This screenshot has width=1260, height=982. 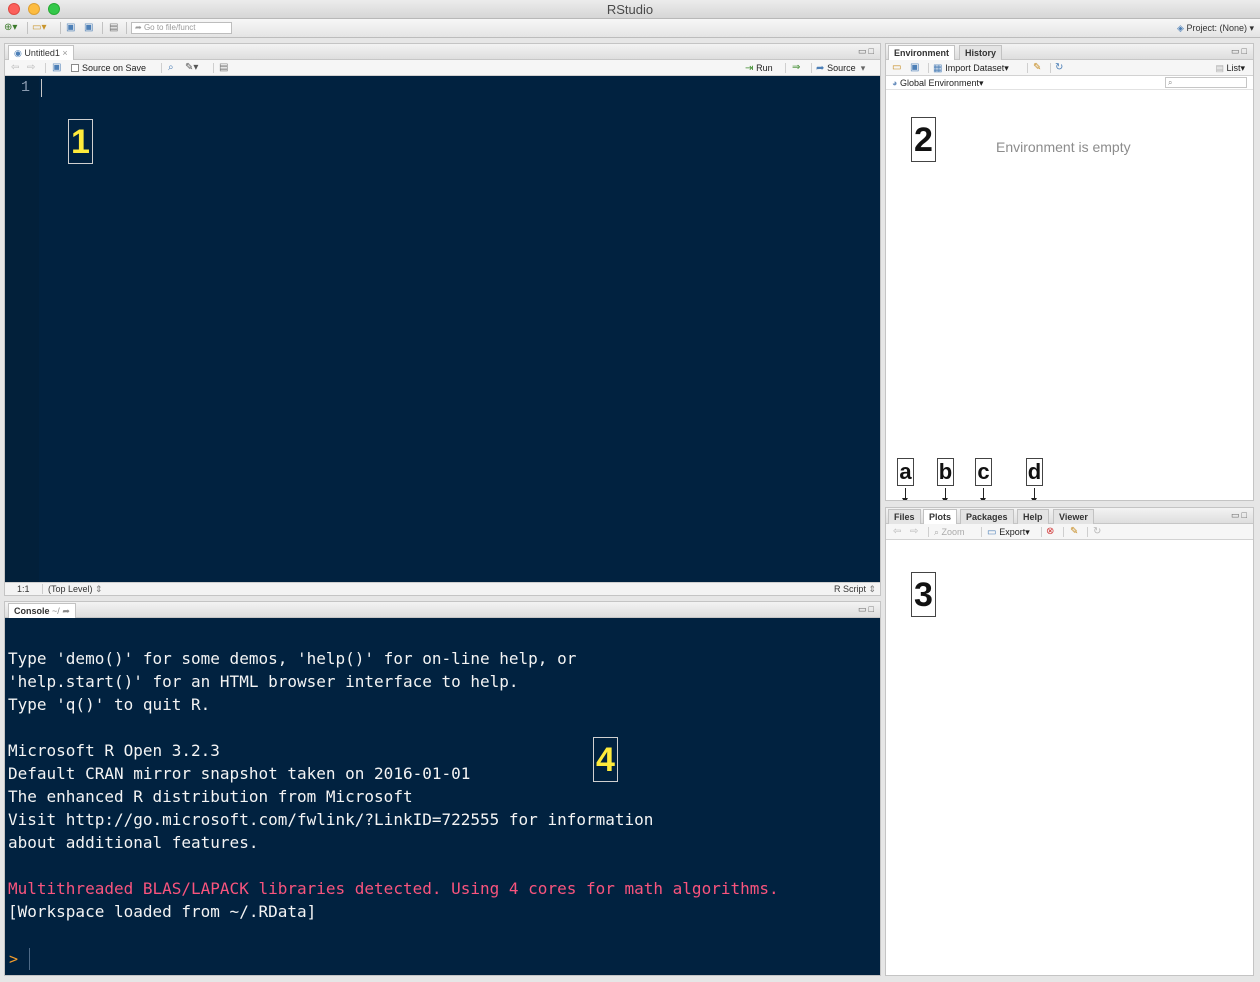 What do you see at coordinates (19, 53) in the screenshot?
I see `r-file-icon: ◉` at bounding box center [19, 53].